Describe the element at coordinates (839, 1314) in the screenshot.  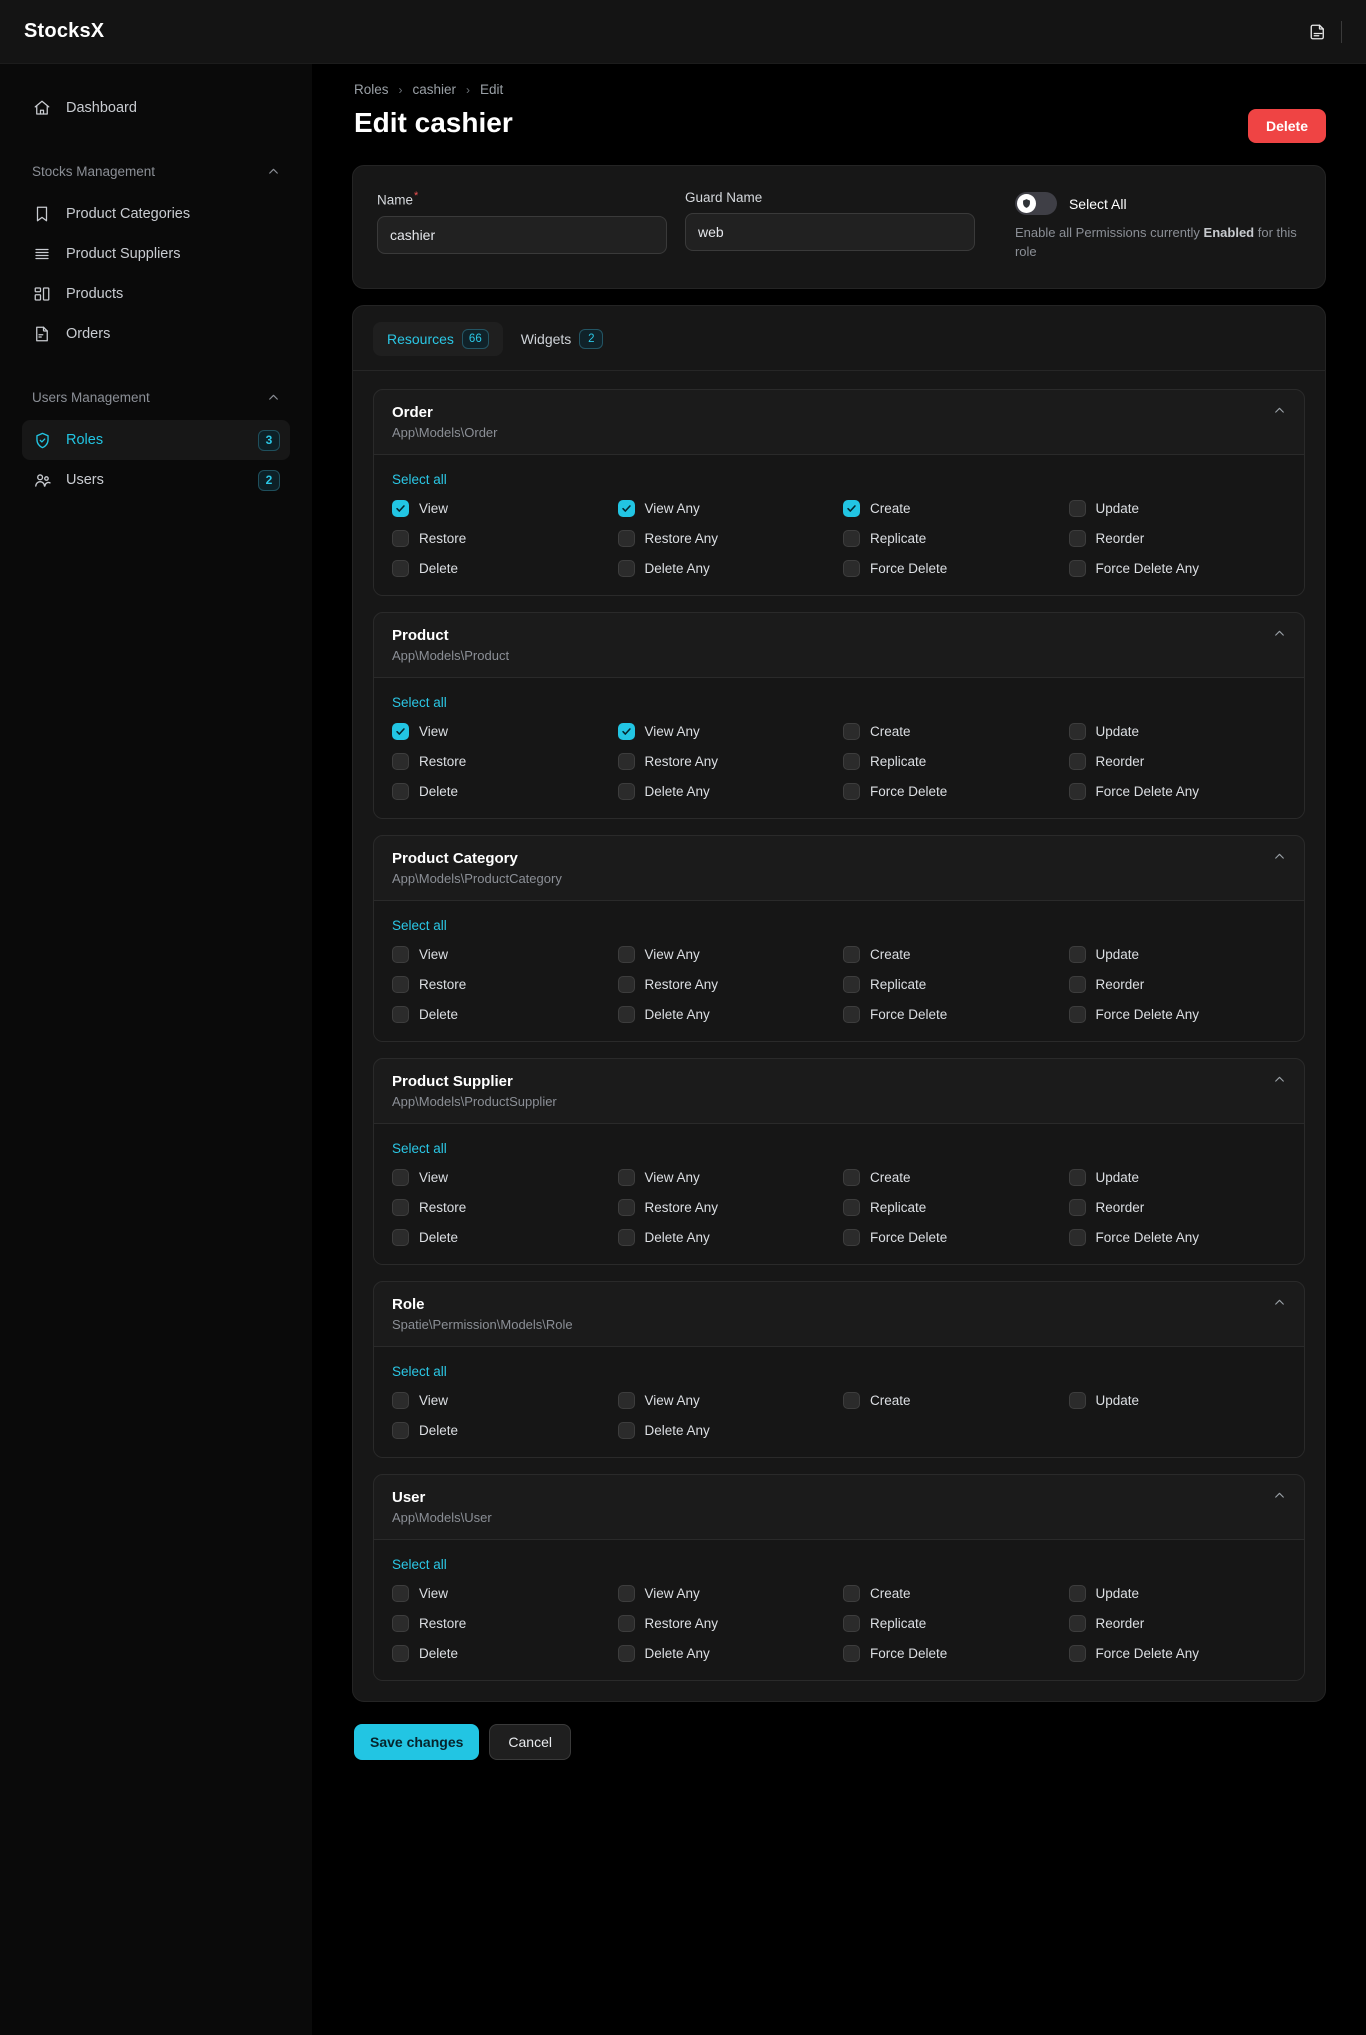
I see `resource-card-header: Role Spatie\Permission\Models\Role` at that location.